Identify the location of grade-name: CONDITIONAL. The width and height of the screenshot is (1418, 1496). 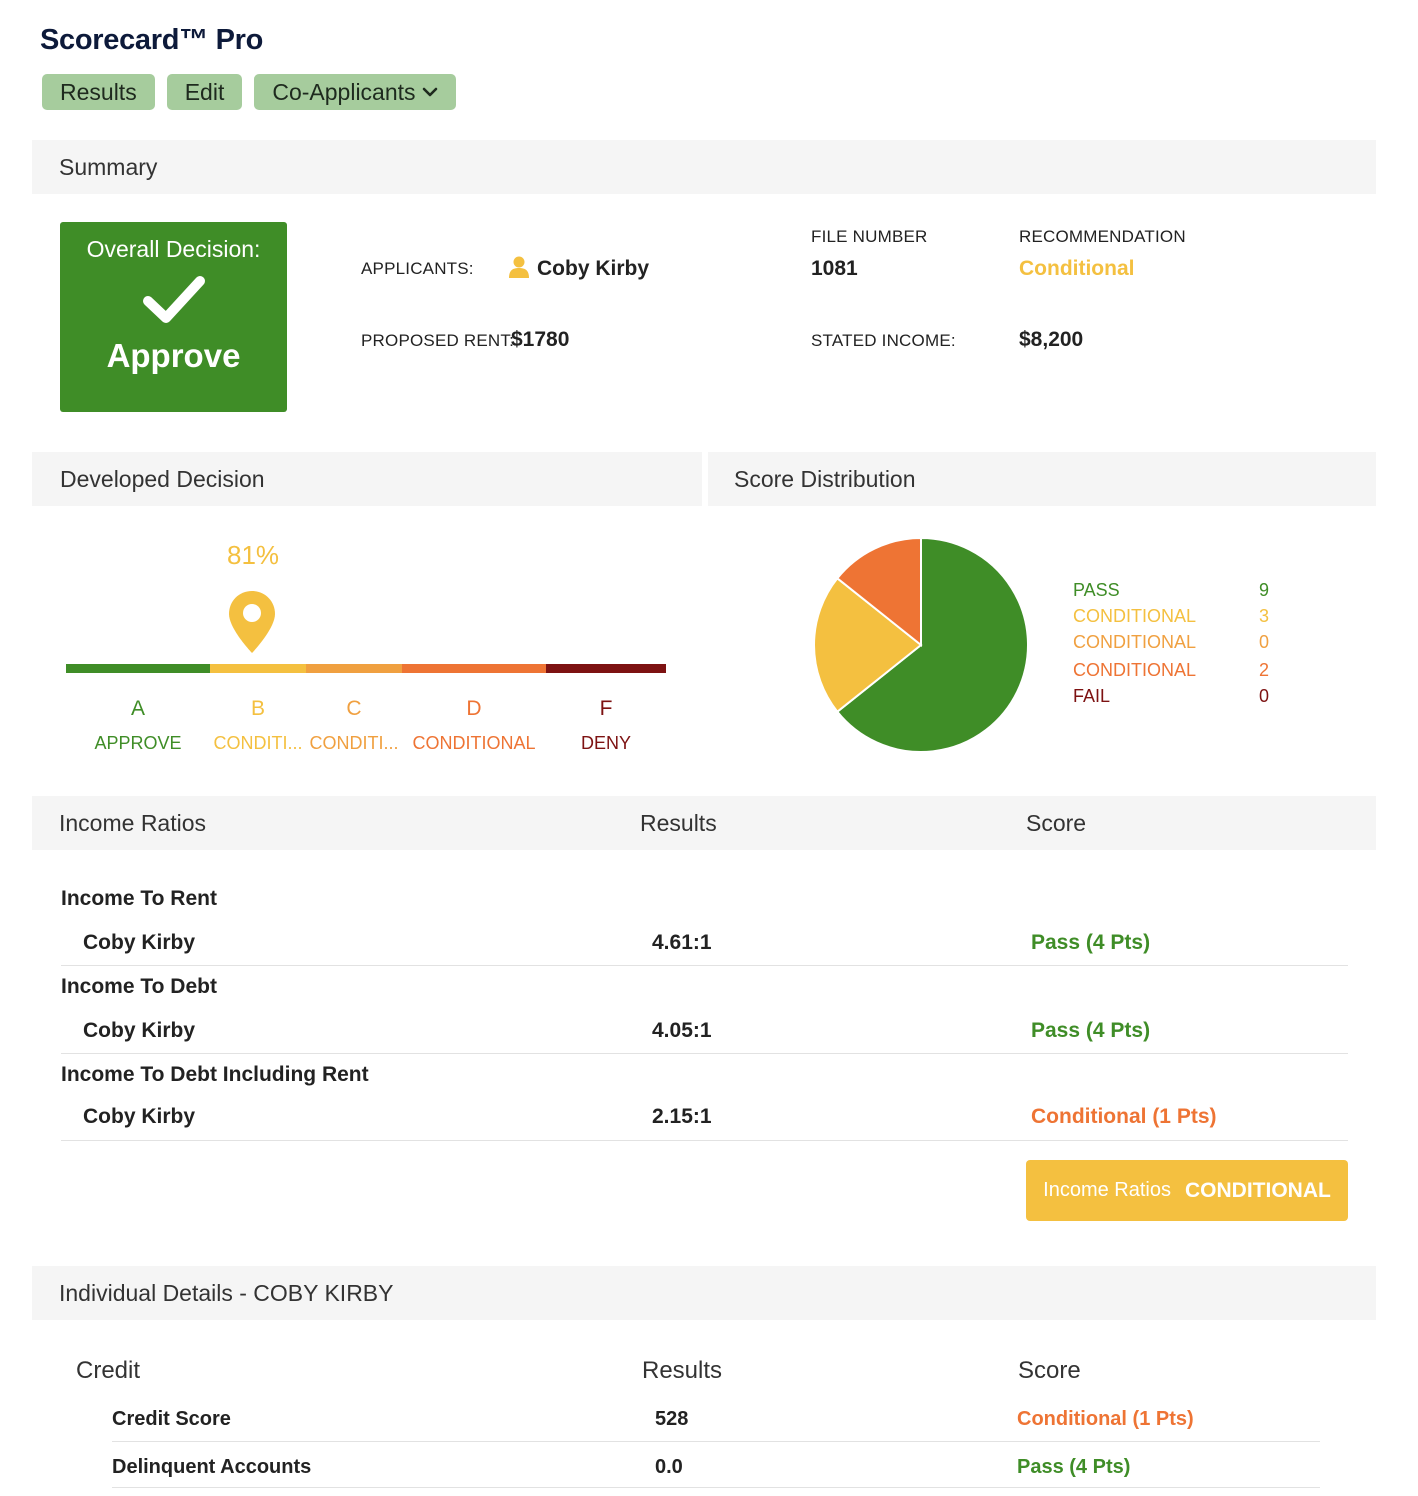
(474, 743).